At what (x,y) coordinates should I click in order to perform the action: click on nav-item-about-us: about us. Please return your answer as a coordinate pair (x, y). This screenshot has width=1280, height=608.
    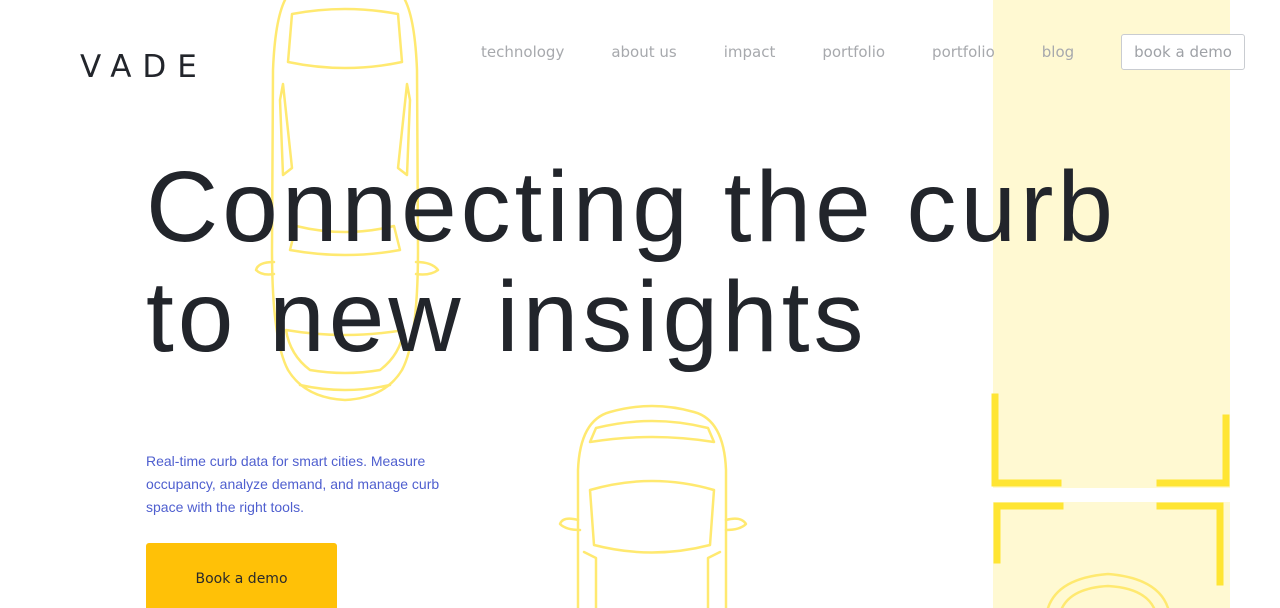
    Looking at the image, I should click on (643, 52).